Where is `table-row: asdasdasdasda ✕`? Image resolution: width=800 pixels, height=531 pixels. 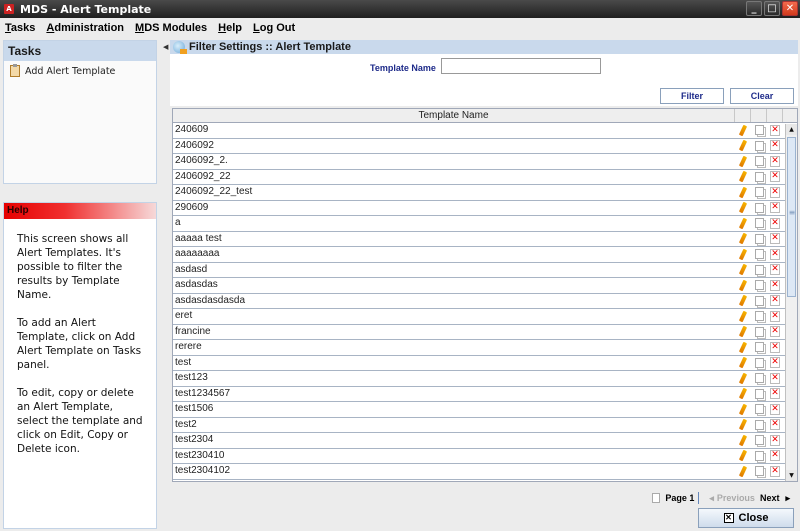 table-row: asdasdasdasda ✕ is located at coordinates (485, 301).